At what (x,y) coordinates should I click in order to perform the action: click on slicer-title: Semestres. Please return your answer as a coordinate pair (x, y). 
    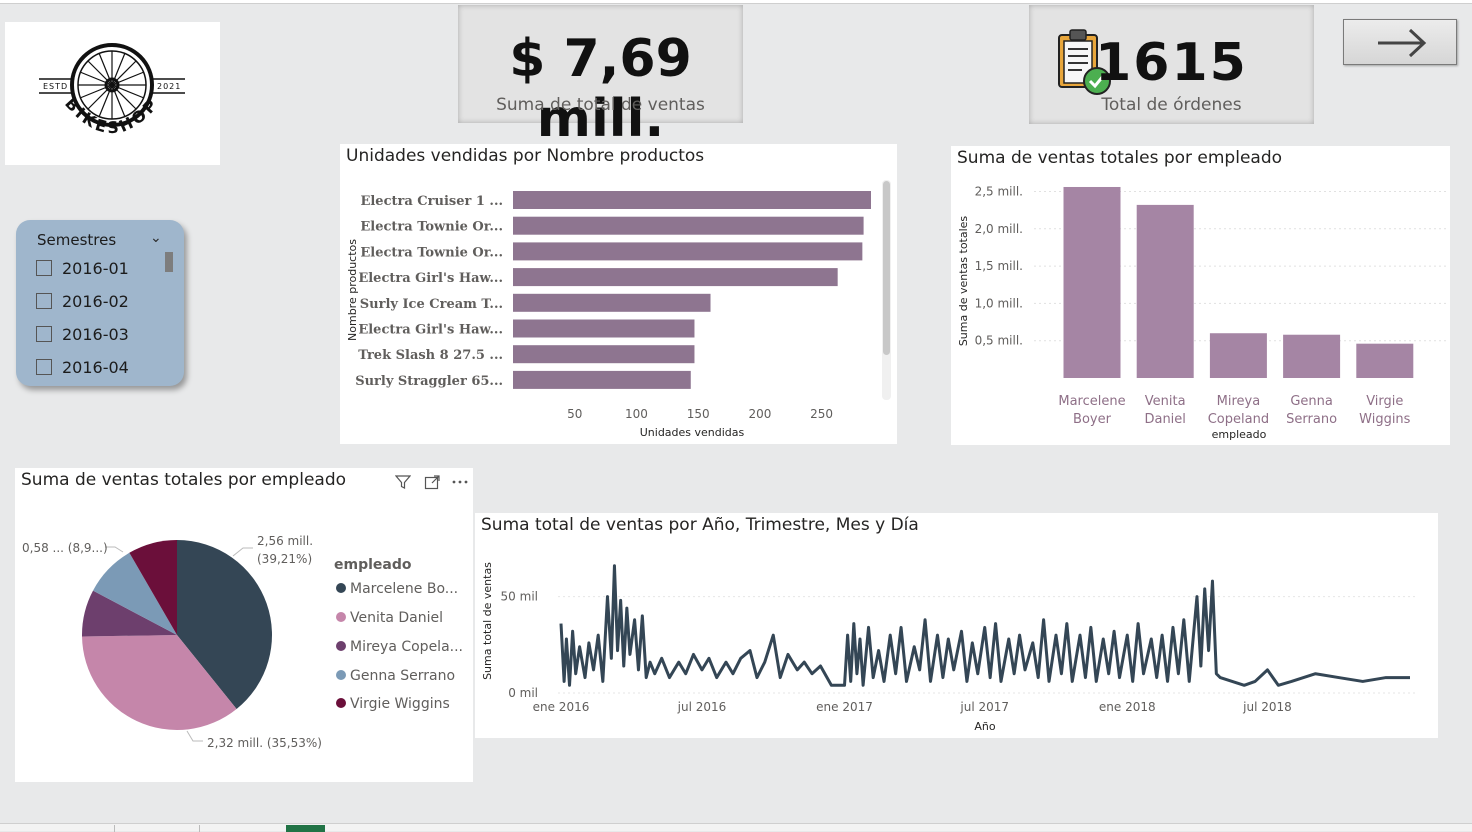
    Looking at the image, I should click on (77, 240).